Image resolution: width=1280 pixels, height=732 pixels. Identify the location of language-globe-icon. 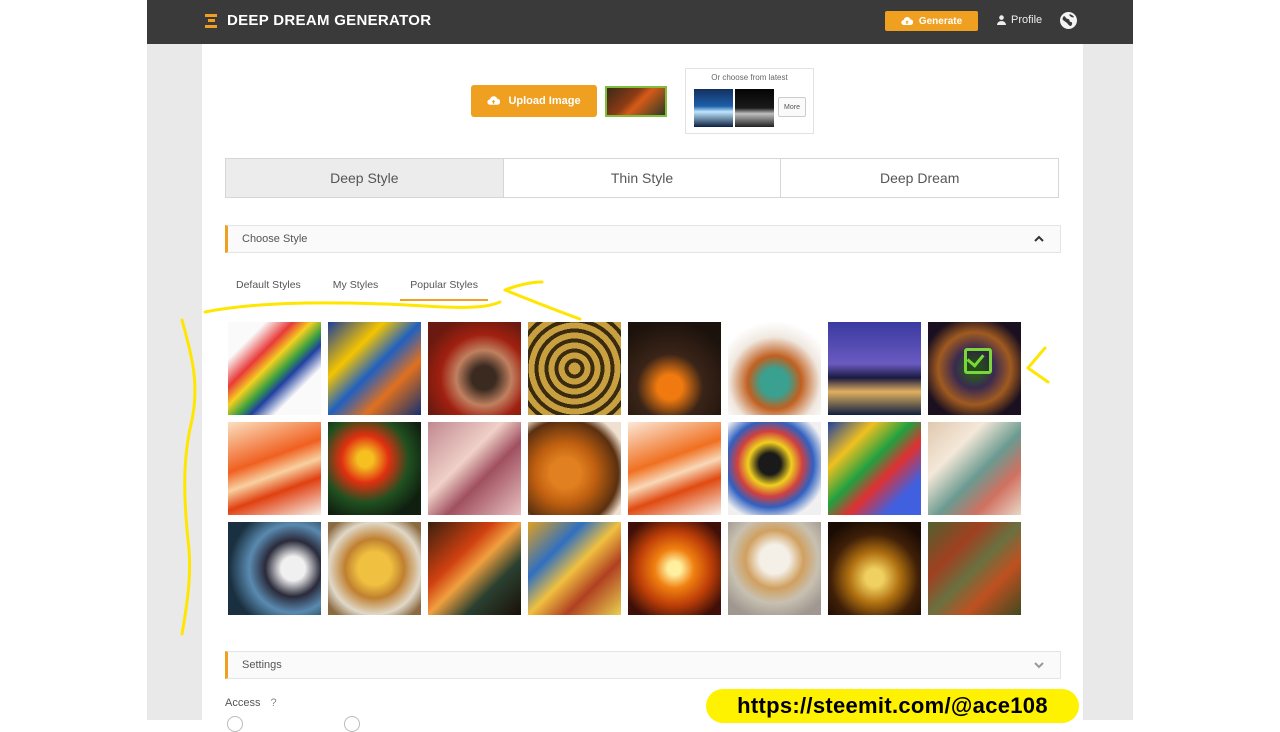
(1068, 20).